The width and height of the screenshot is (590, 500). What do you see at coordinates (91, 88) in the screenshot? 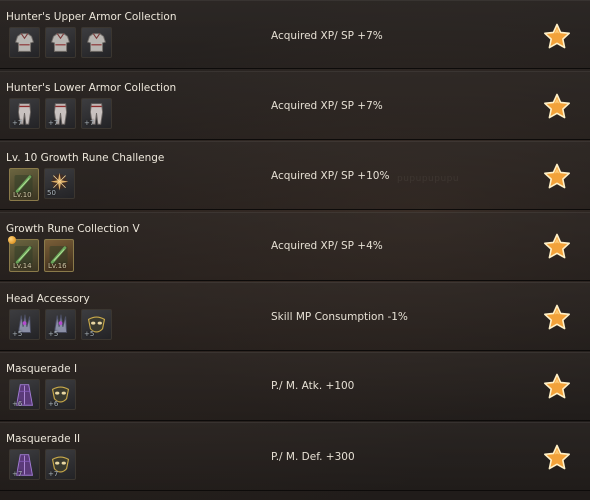
I see `collection-title: Hunter's Lower Armor Collection` at bounding box center [91, 88].